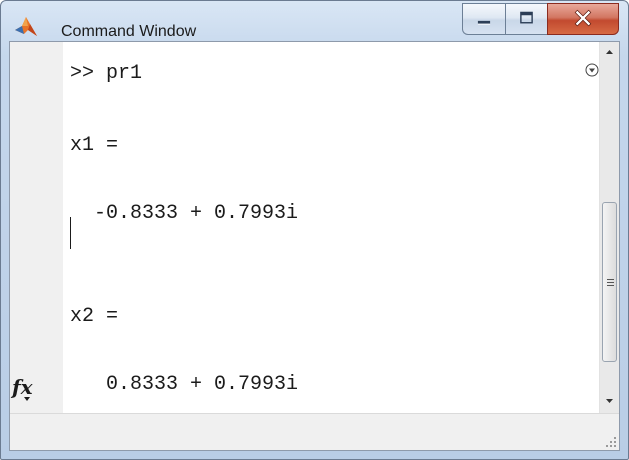 This screenshot has height=460, width=629. I want to click on window-actions-icon, so click(592, 70).